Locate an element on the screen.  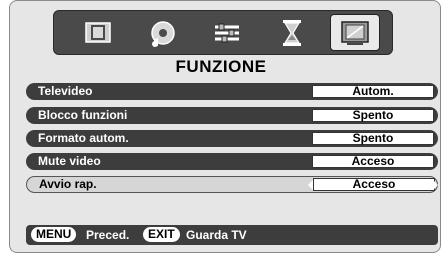
row-label: Avvio rap. is located at coordinates (68, 184).